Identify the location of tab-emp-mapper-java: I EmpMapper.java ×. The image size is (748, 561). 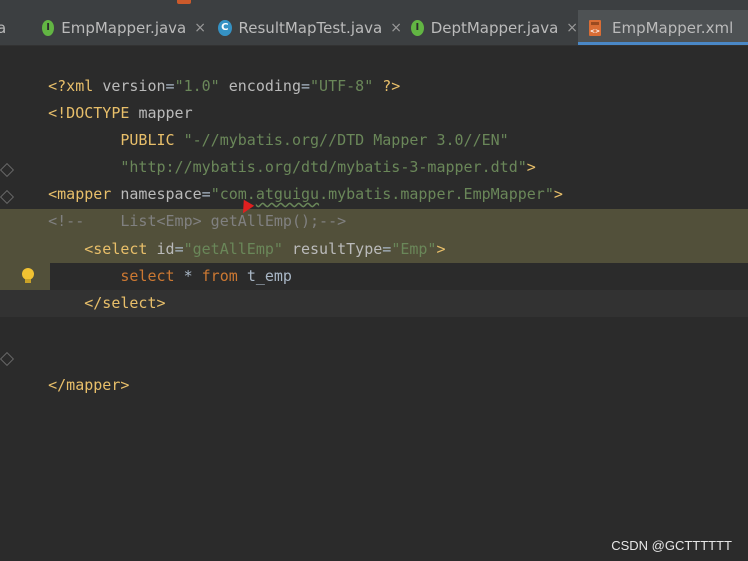
(117, 27).